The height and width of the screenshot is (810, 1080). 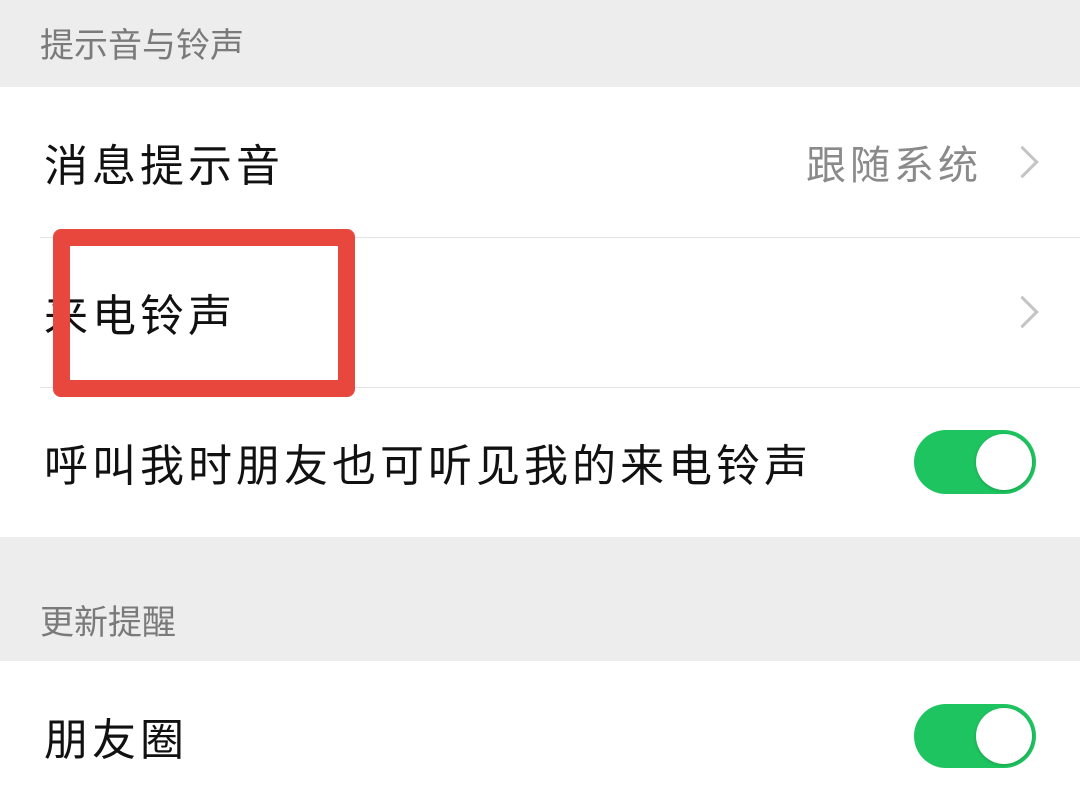 I want to click on moments-label: 朋友圈, so click(x=116, y=740).